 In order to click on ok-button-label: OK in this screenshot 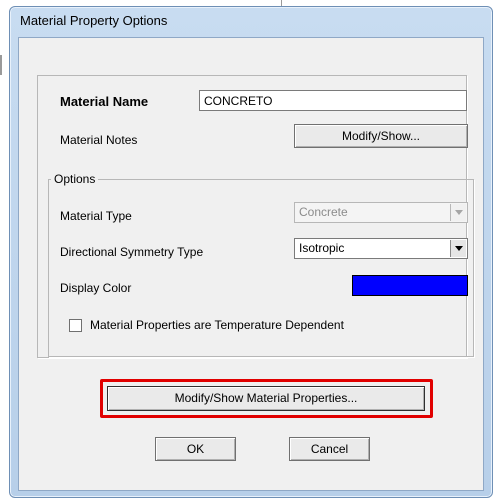, I will do `click(195, 449)`.